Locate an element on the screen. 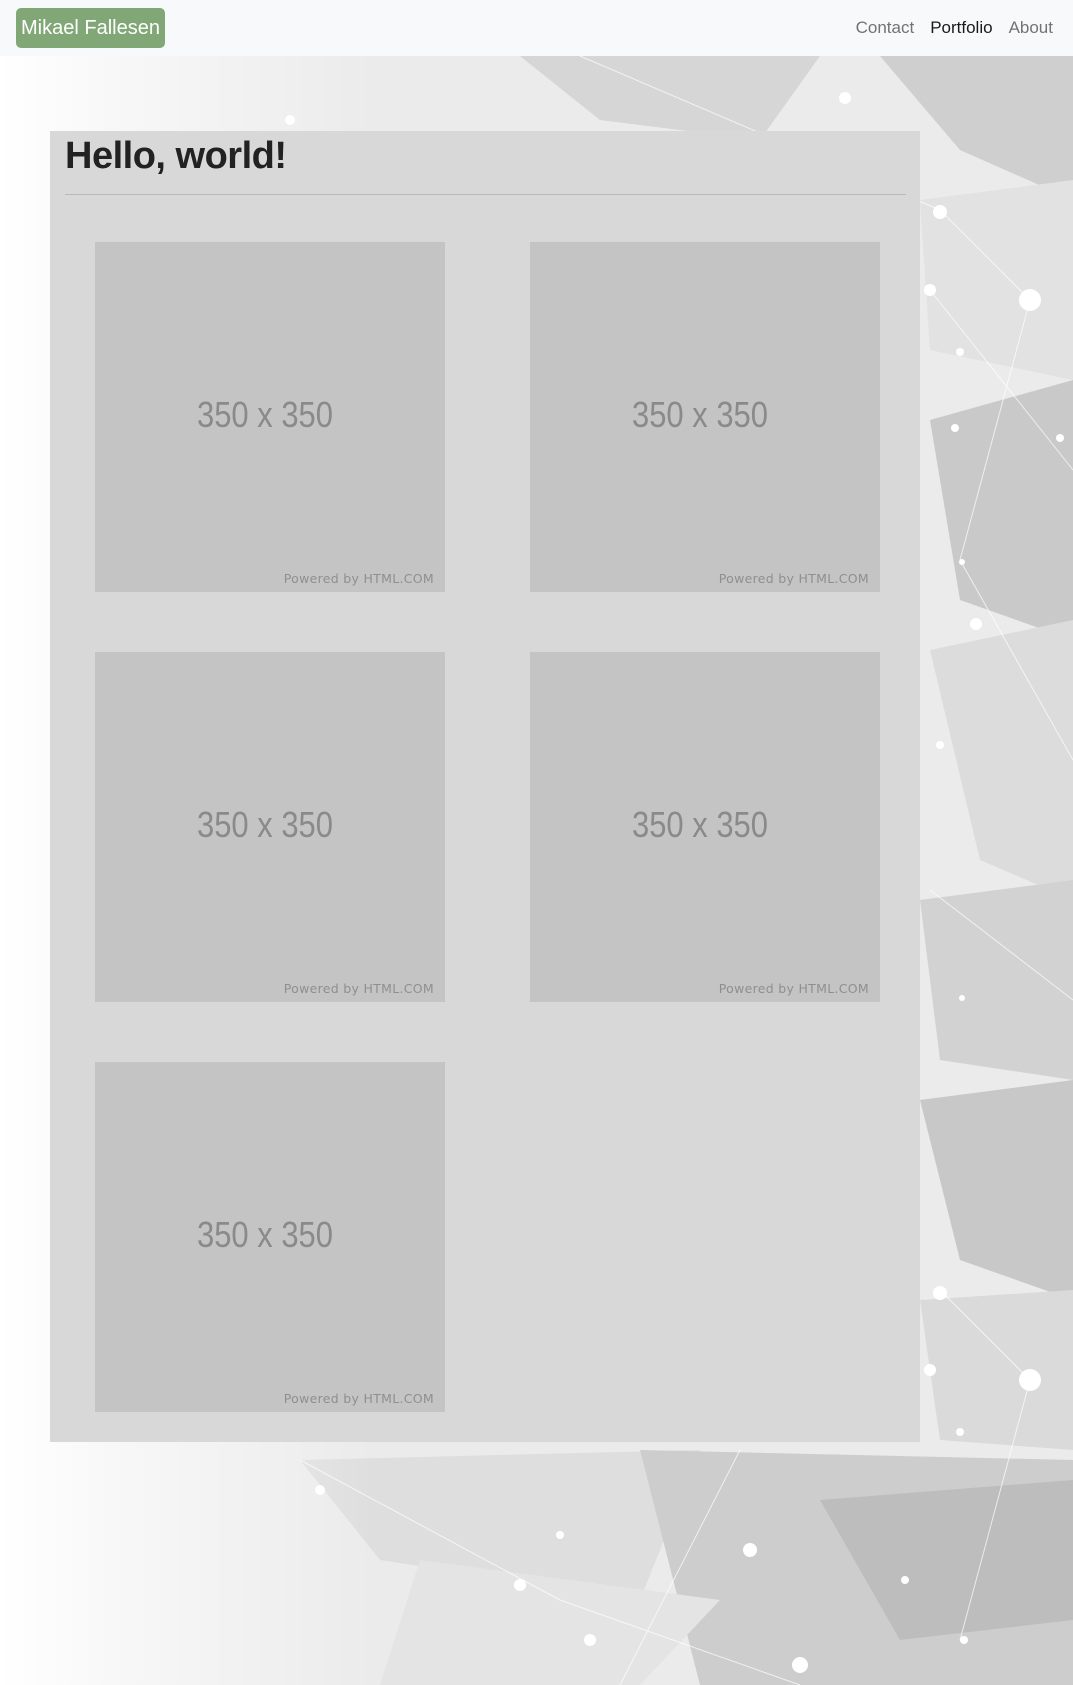 Image resolution: width=1073 pixels, height=1685 pixels. nav-link-contact: Contact is located at coordinates (885, 28).